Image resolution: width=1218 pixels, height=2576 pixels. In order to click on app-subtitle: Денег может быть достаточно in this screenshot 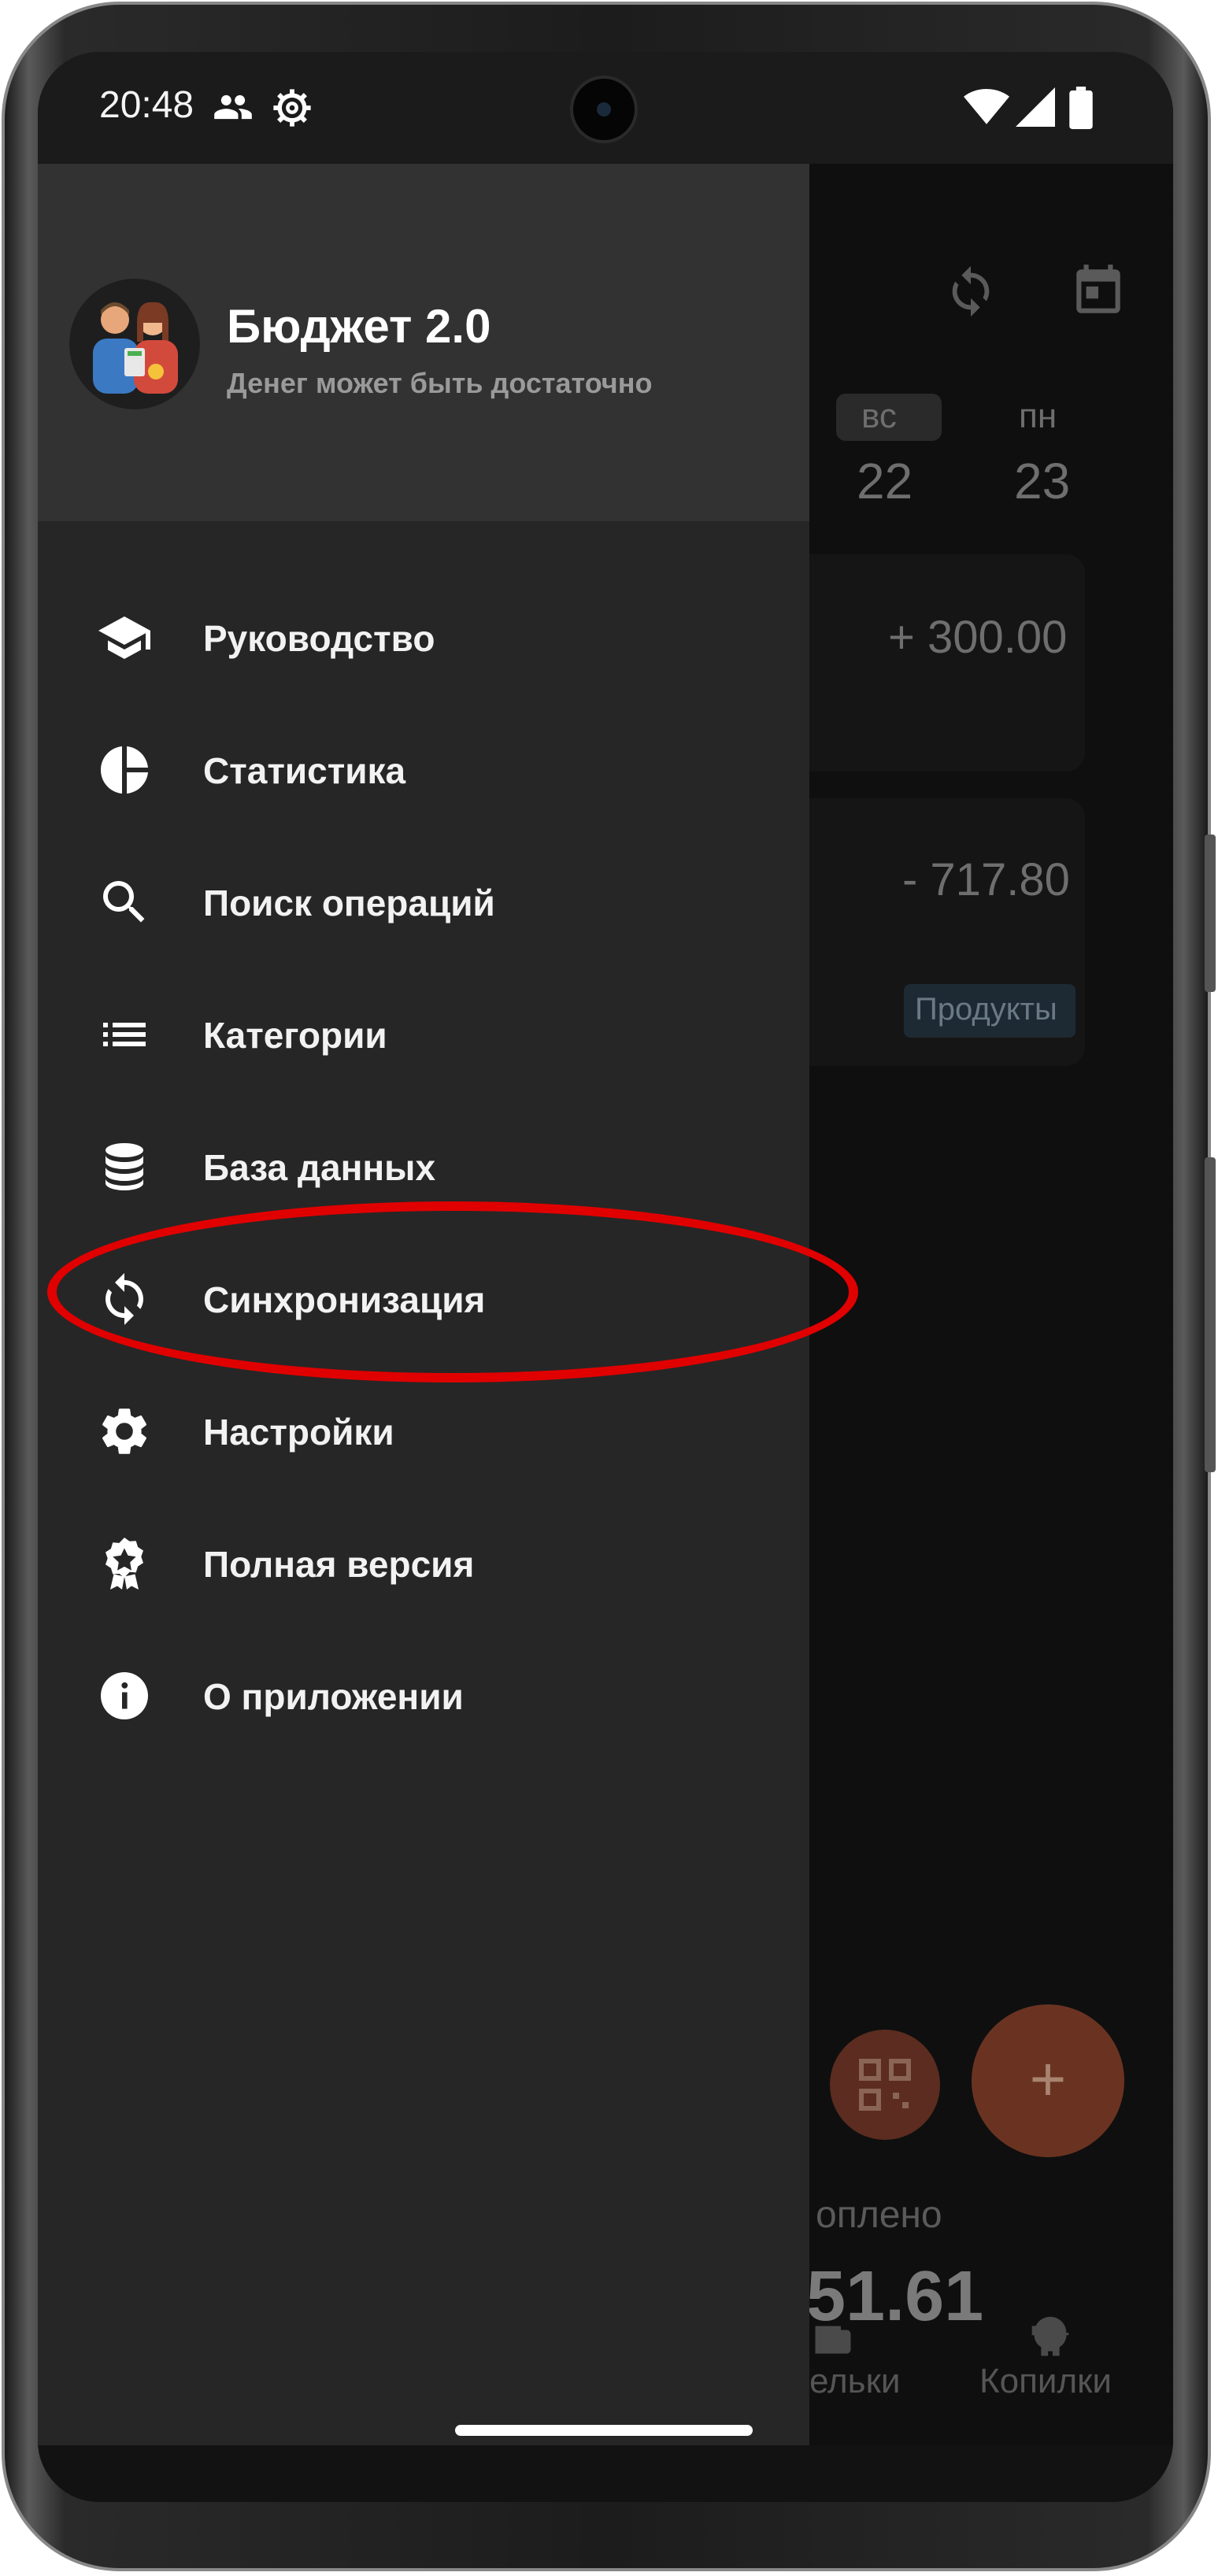, I will do `click(440, 383)`.